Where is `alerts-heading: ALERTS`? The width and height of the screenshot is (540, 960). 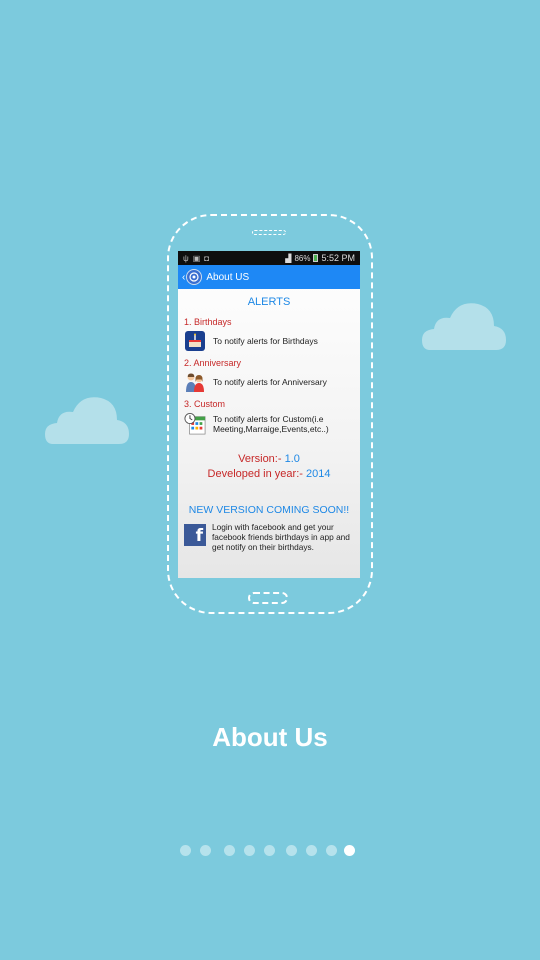 alerts-heading: ALERTS is located at coordinates (269, 302).